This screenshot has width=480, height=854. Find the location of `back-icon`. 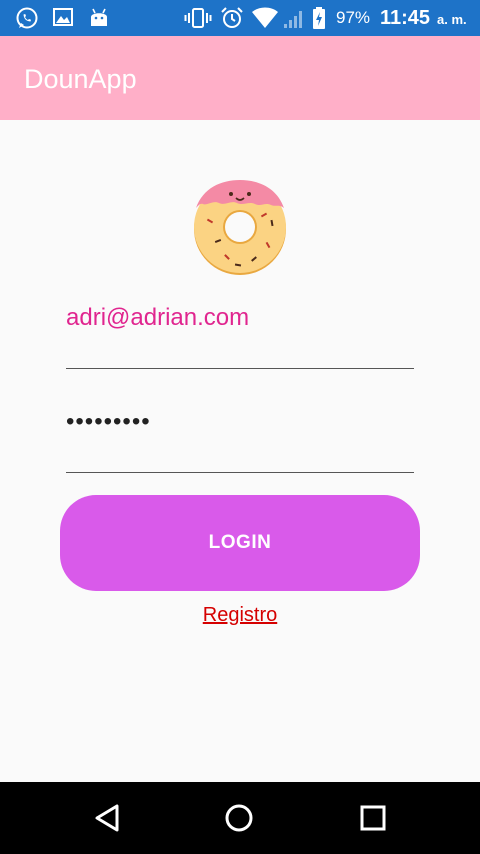

back-icon is located at coordinates (107, 818).